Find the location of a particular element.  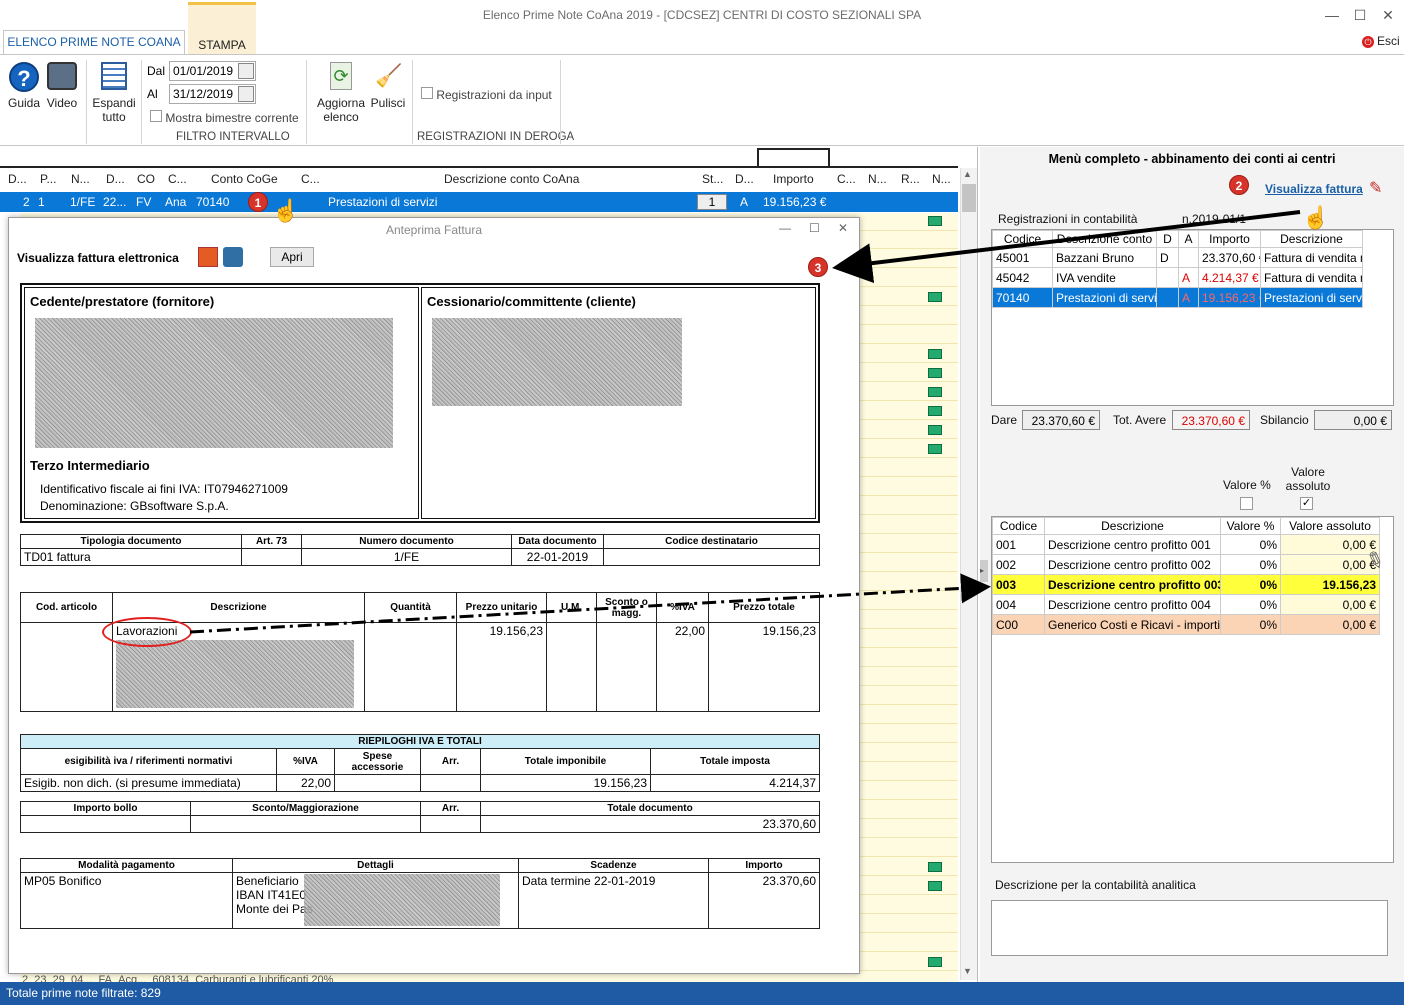

step-badge: 2 is located at coordinates (1239, 185).